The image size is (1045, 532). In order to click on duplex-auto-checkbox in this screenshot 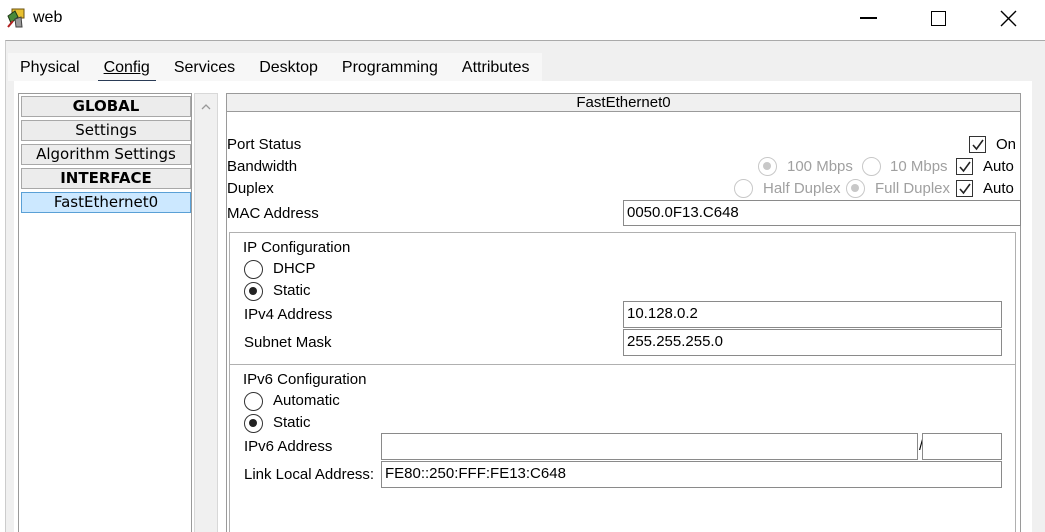, I will do `click(964, 188)`.